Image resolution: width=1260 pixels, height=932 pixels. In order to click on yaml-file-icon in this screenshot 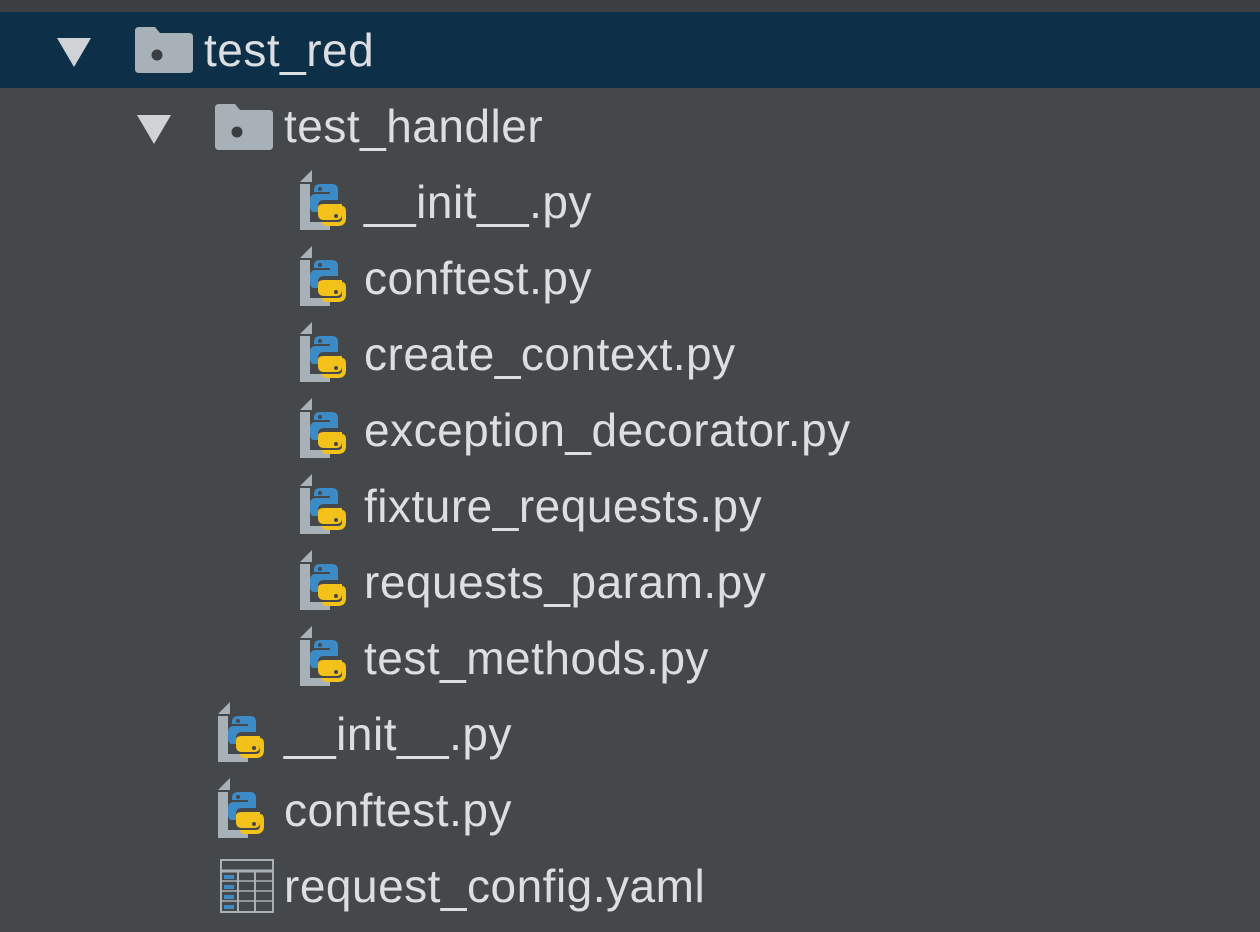, I will do `click(247, 886)`.